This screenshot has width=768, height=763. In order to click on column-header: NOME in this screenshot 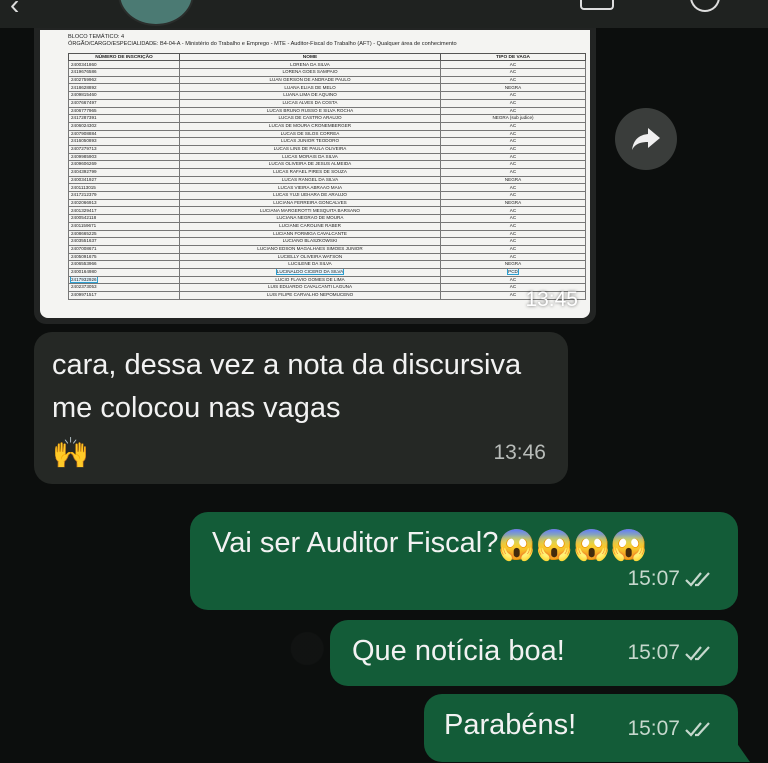, I will do `click(310, 57)`.